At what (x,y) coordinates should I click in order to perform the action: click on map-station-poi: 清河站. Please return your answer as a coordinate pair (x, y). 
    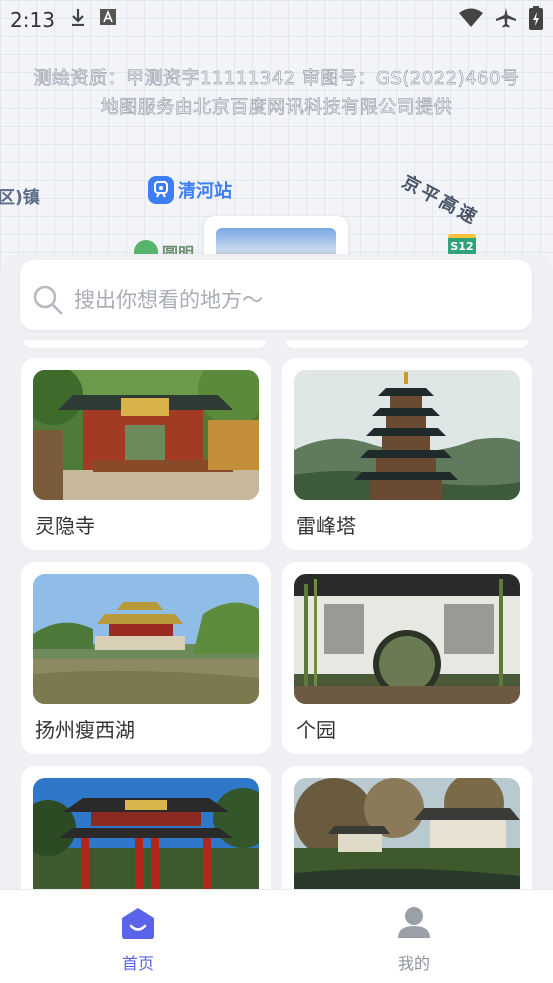
    Looking at the image, I should click on (190, 190).